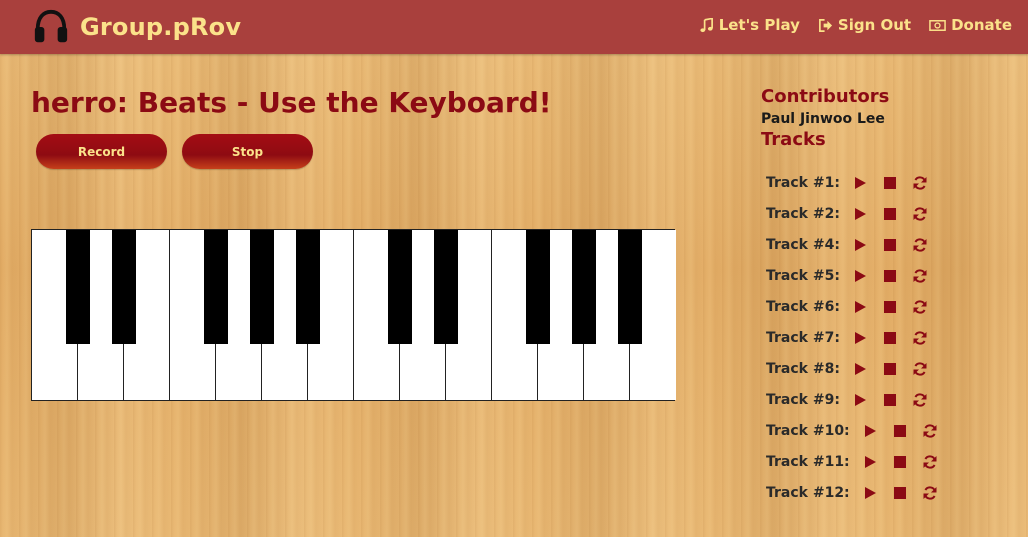 The height and width of the screenshot is (537, 1028). Describe the element at coordinates (825, 96) in the screenshot. I see `contributors-heading: Contributors` at that location.